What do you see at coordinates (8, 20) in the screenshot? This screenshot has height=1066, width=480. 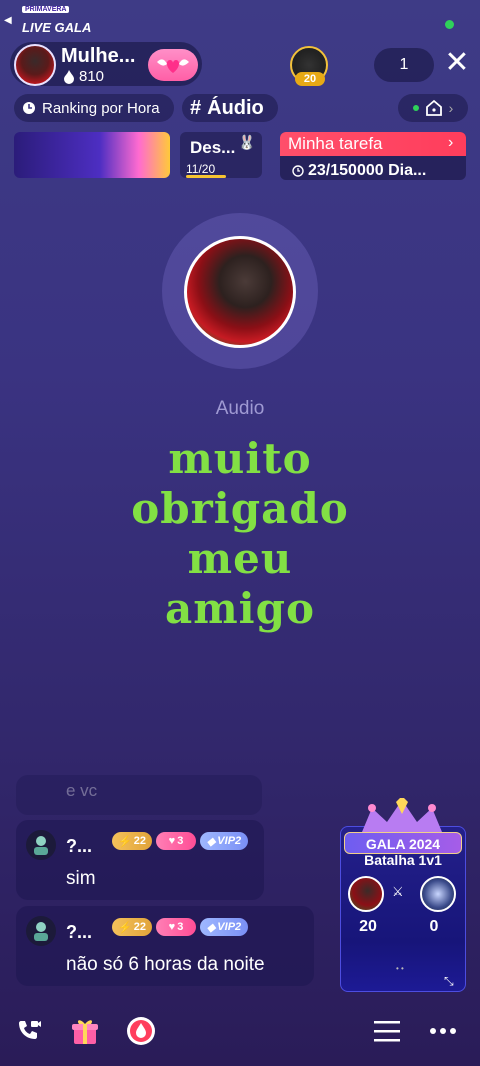 I see `banner-arrow-icon: ◀` at bounding box center [8, 20].